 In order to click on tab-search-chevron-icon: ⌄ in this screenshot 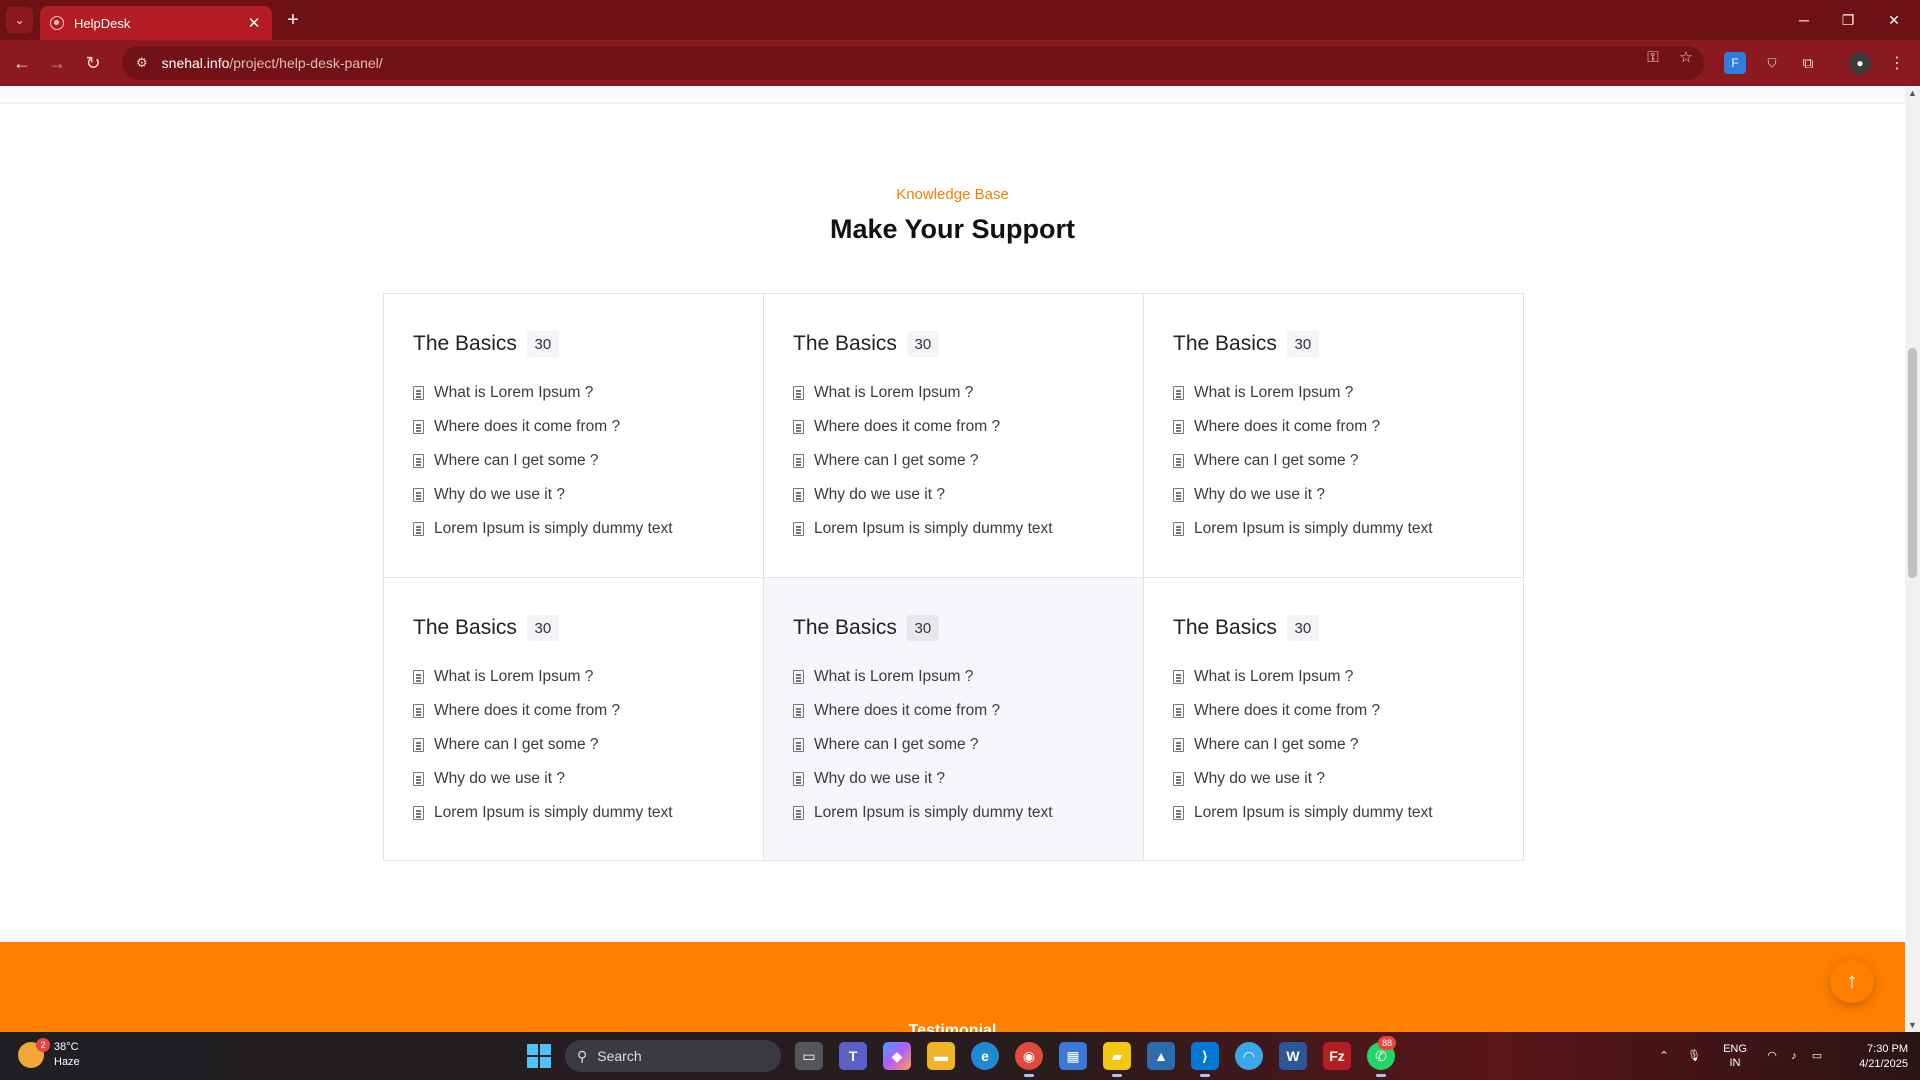, I will do `click(19, 20)`.